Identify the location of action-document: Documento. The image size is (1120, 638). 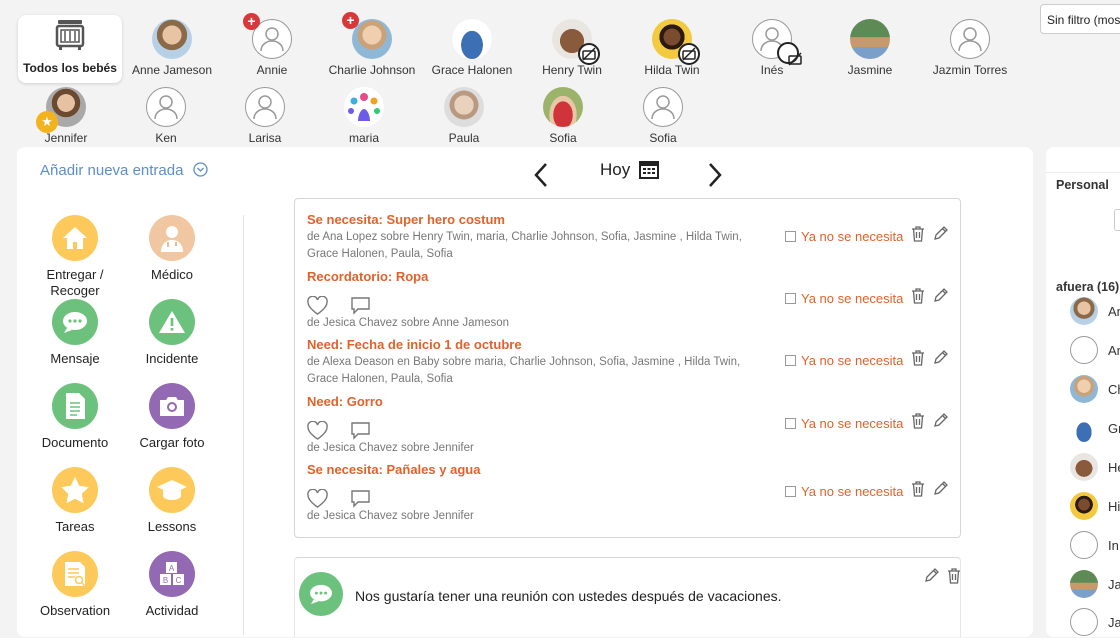
(75, 416).